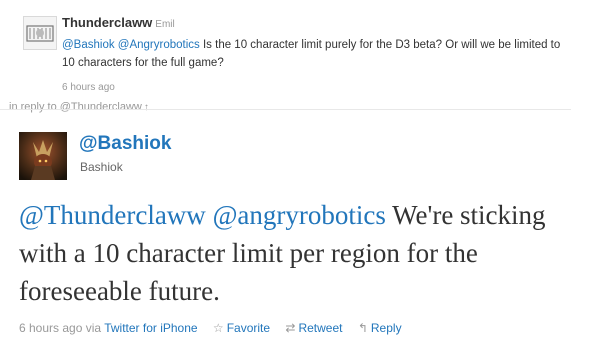 Image resolution: width=589 pixels, height=349 pixels. What do you see at coordinates (386, 328) in the screenshot?
I see `reply-label: Reply` at bounding box center [386, 328].